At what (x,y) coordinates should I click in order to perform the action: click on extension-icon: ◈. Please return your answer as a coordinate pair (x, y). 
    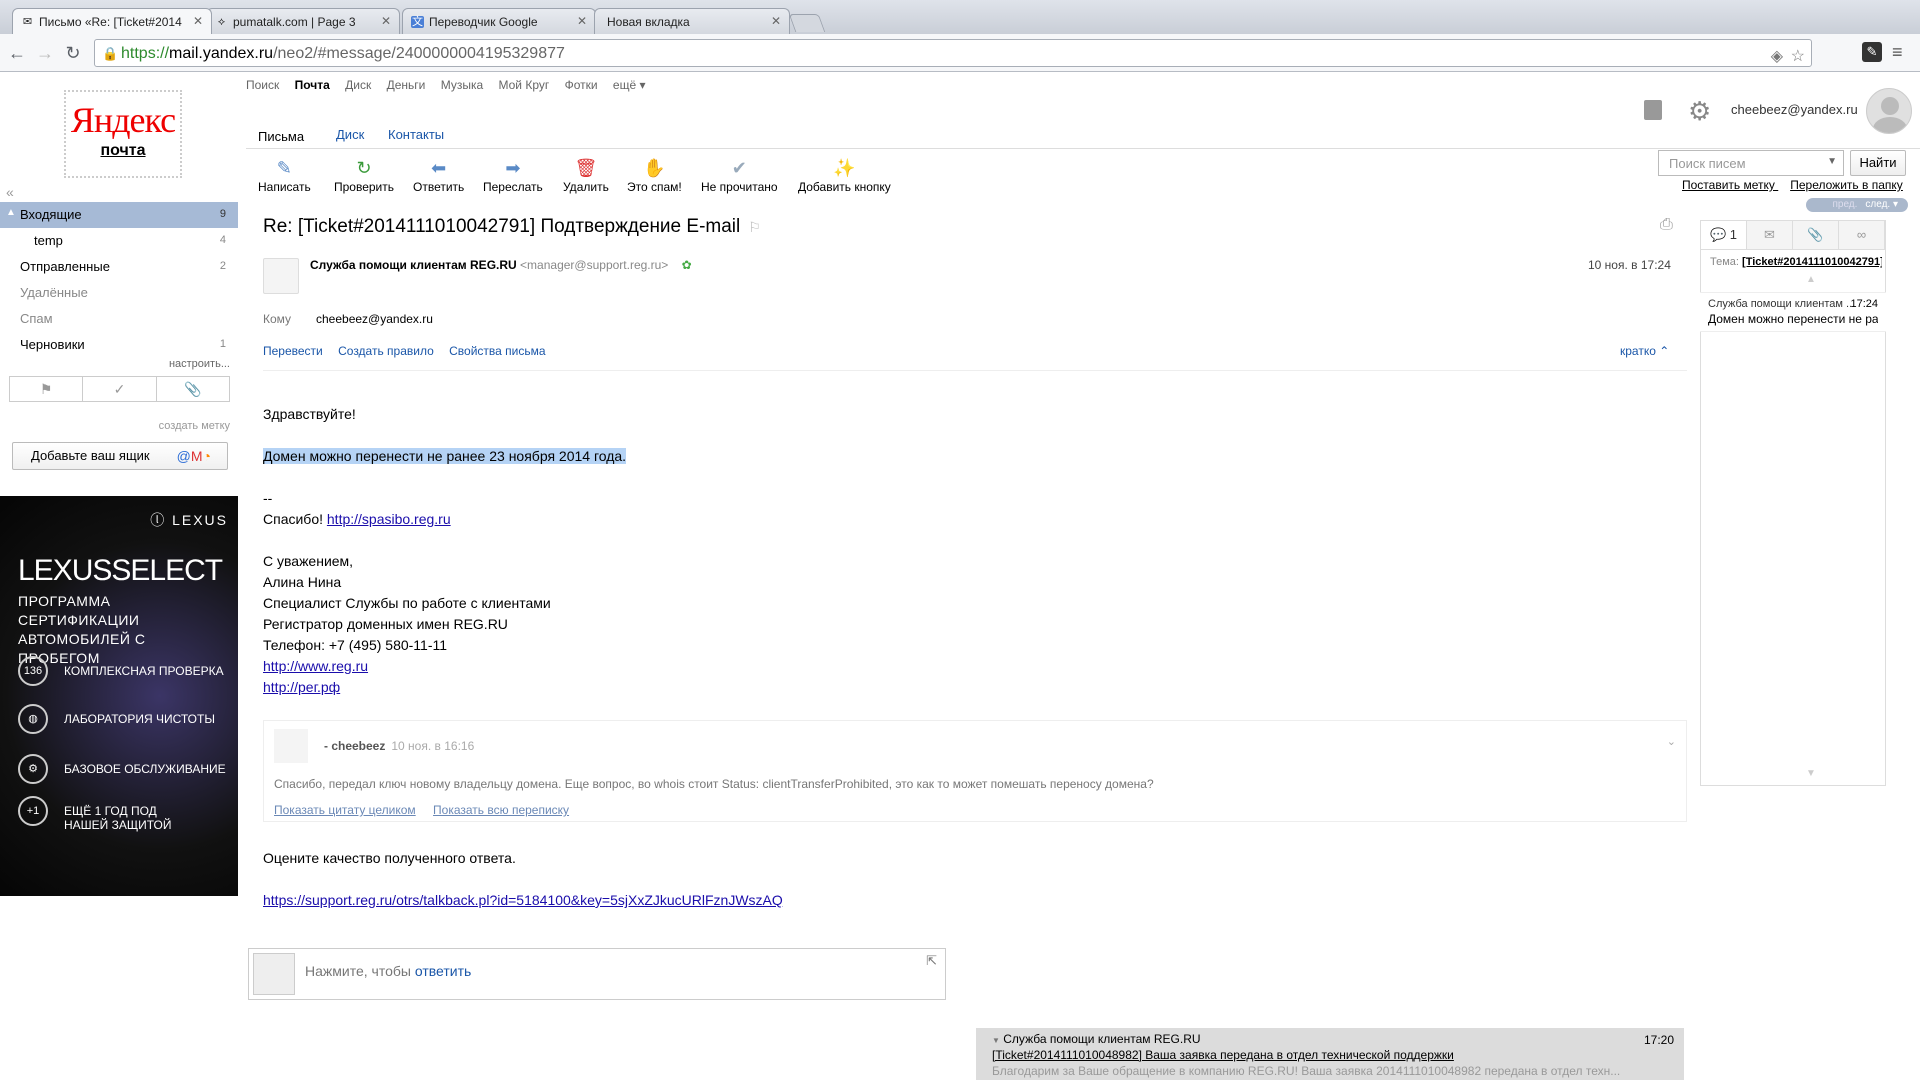
    Looking at the image, I should click on (1777, 56).